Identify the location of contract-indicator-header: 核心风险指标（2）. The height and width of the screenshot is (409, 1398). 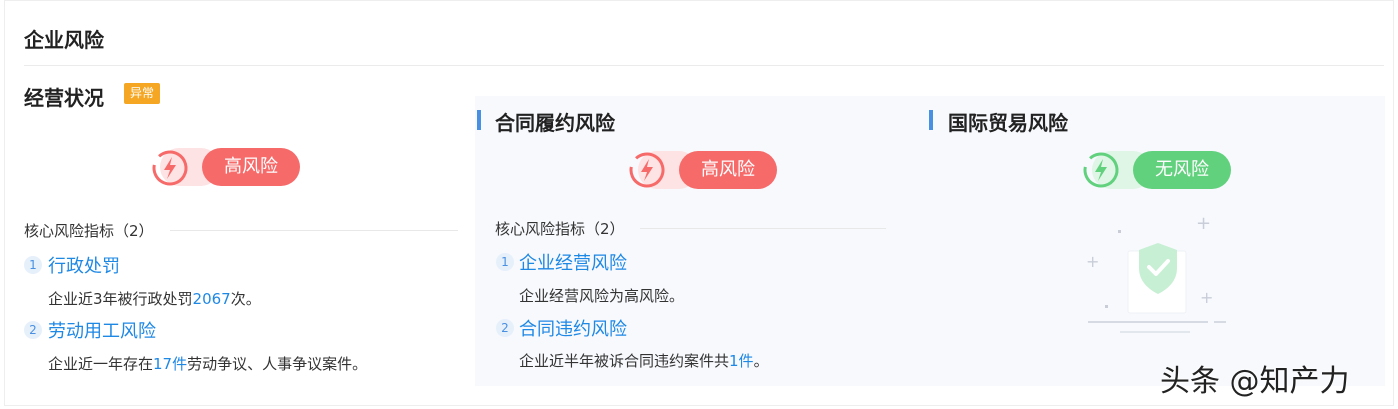
(560, 229).